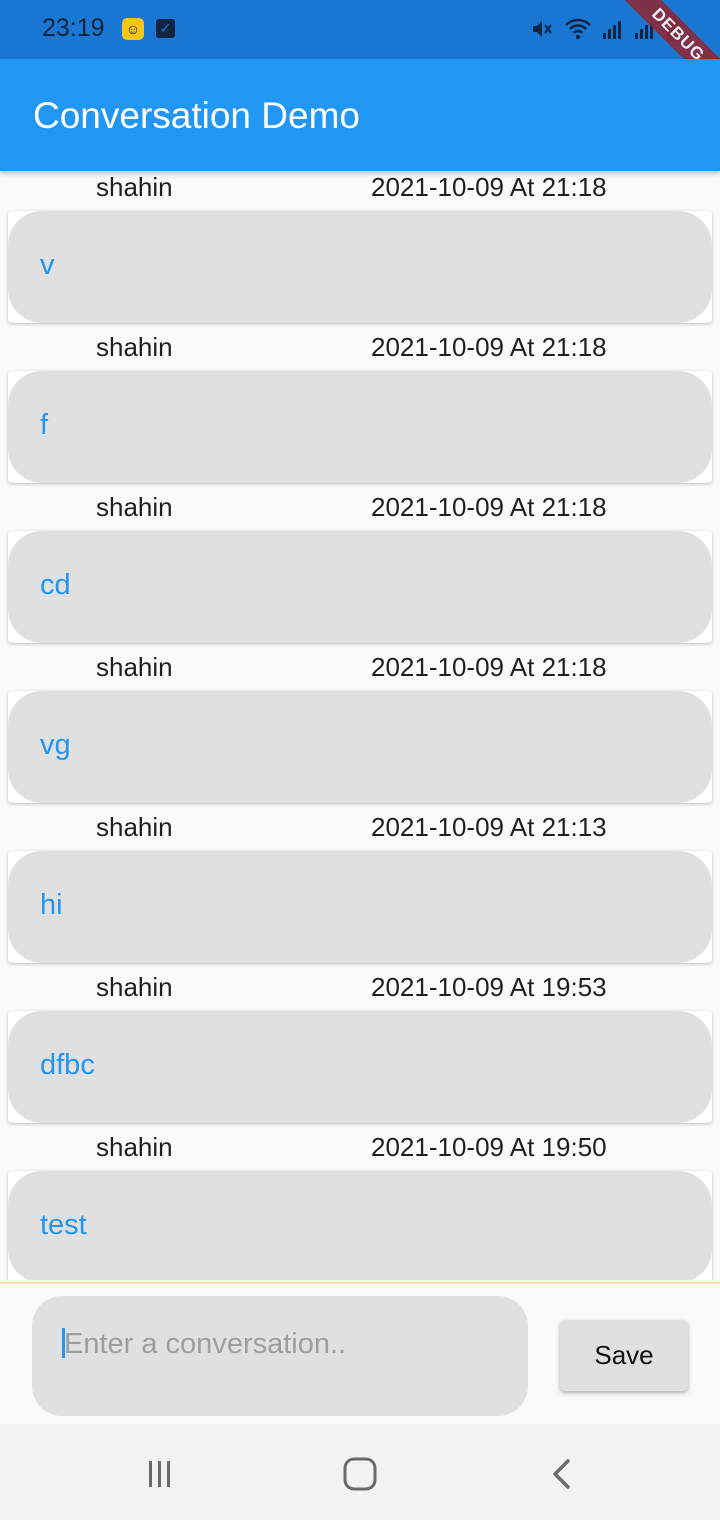 This screenshot has width=720, height=1520. I want to click on list-item: shahin 2021-10-09 At 21:18 f, so click(360, 411).